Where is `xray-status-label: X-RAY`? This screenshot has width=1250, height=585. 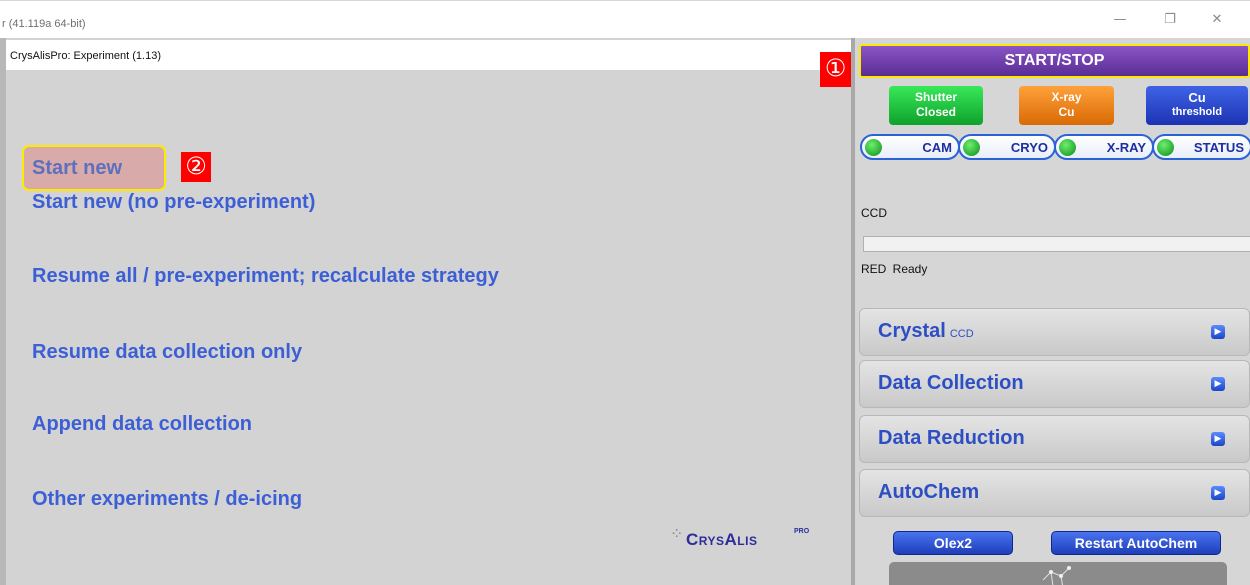 xray-status-label: X-RAY is located at coordinates (1126, 147).